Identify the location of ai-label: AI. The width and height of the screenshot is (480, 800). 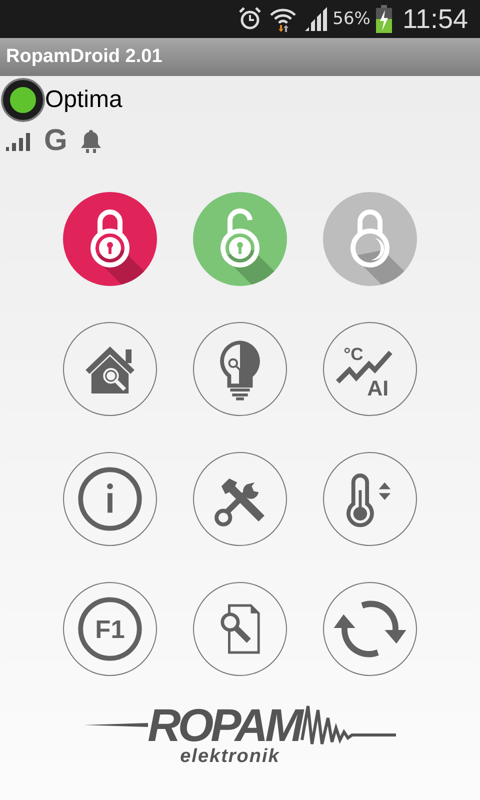
(378, 388).